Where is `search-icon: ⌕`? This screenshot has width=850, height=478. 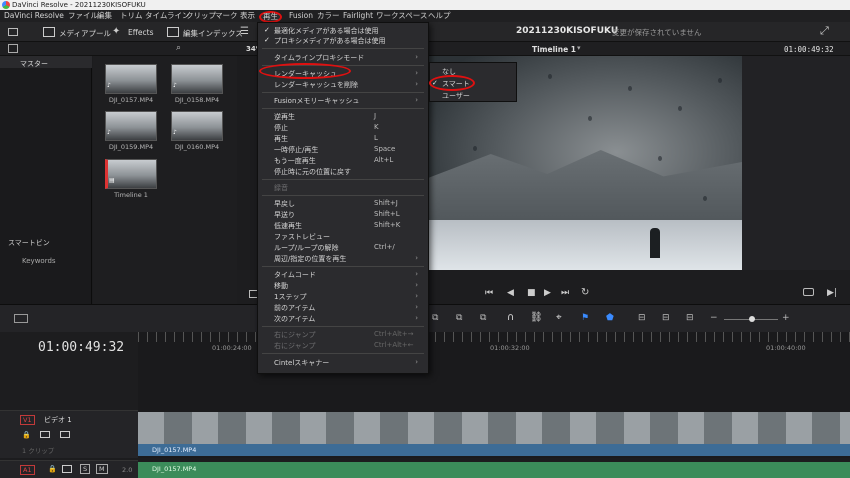 search-icon: ⌕ is located at coordinates (178, 48).